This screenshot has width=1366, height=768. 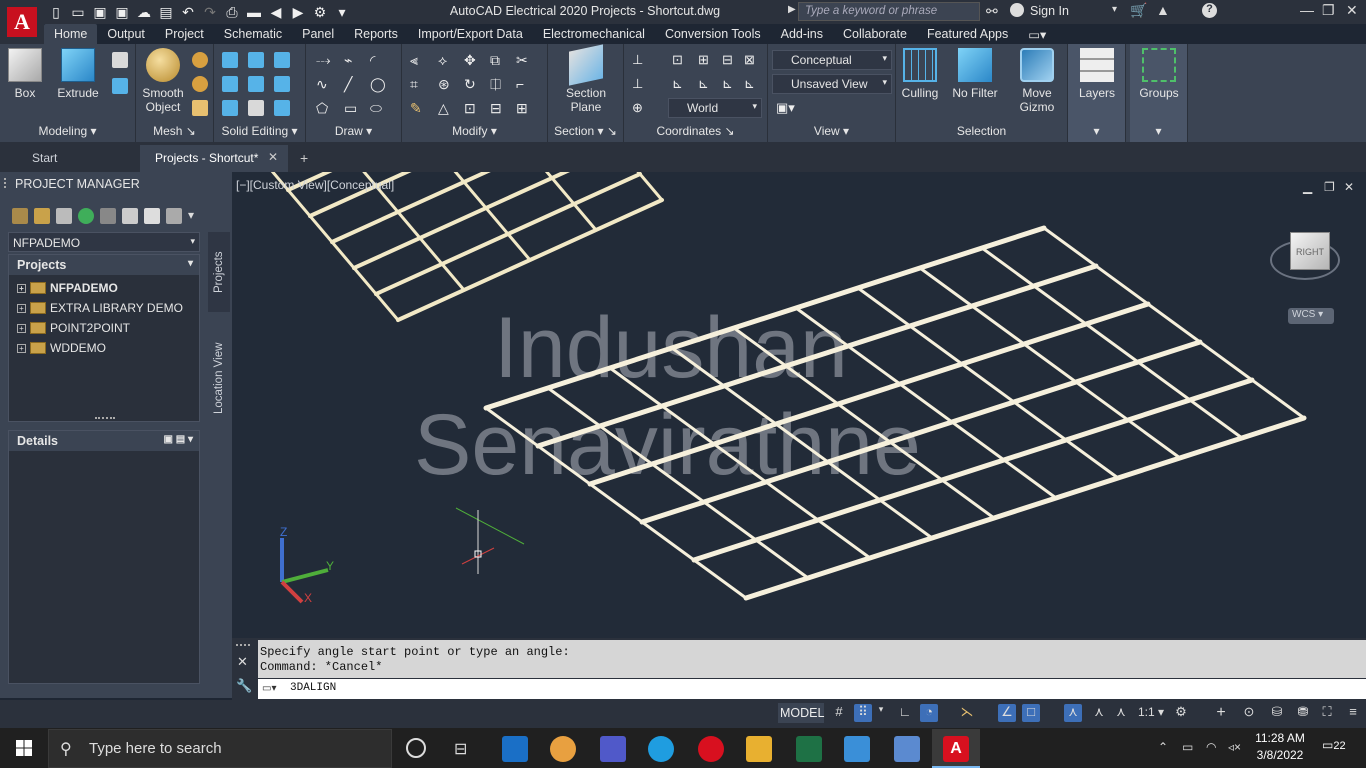 I want to click on details-header: Details ▣ ▤ ▾, so click(x=104, y=441).